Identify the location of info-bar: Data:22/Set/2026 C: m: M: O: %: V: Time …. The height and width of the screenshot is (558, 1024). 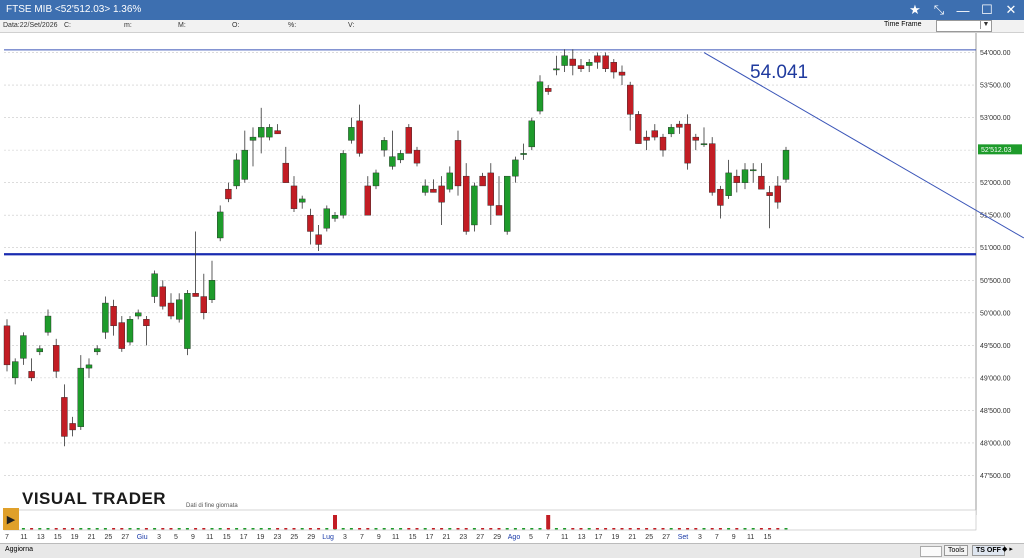
(512, 26).